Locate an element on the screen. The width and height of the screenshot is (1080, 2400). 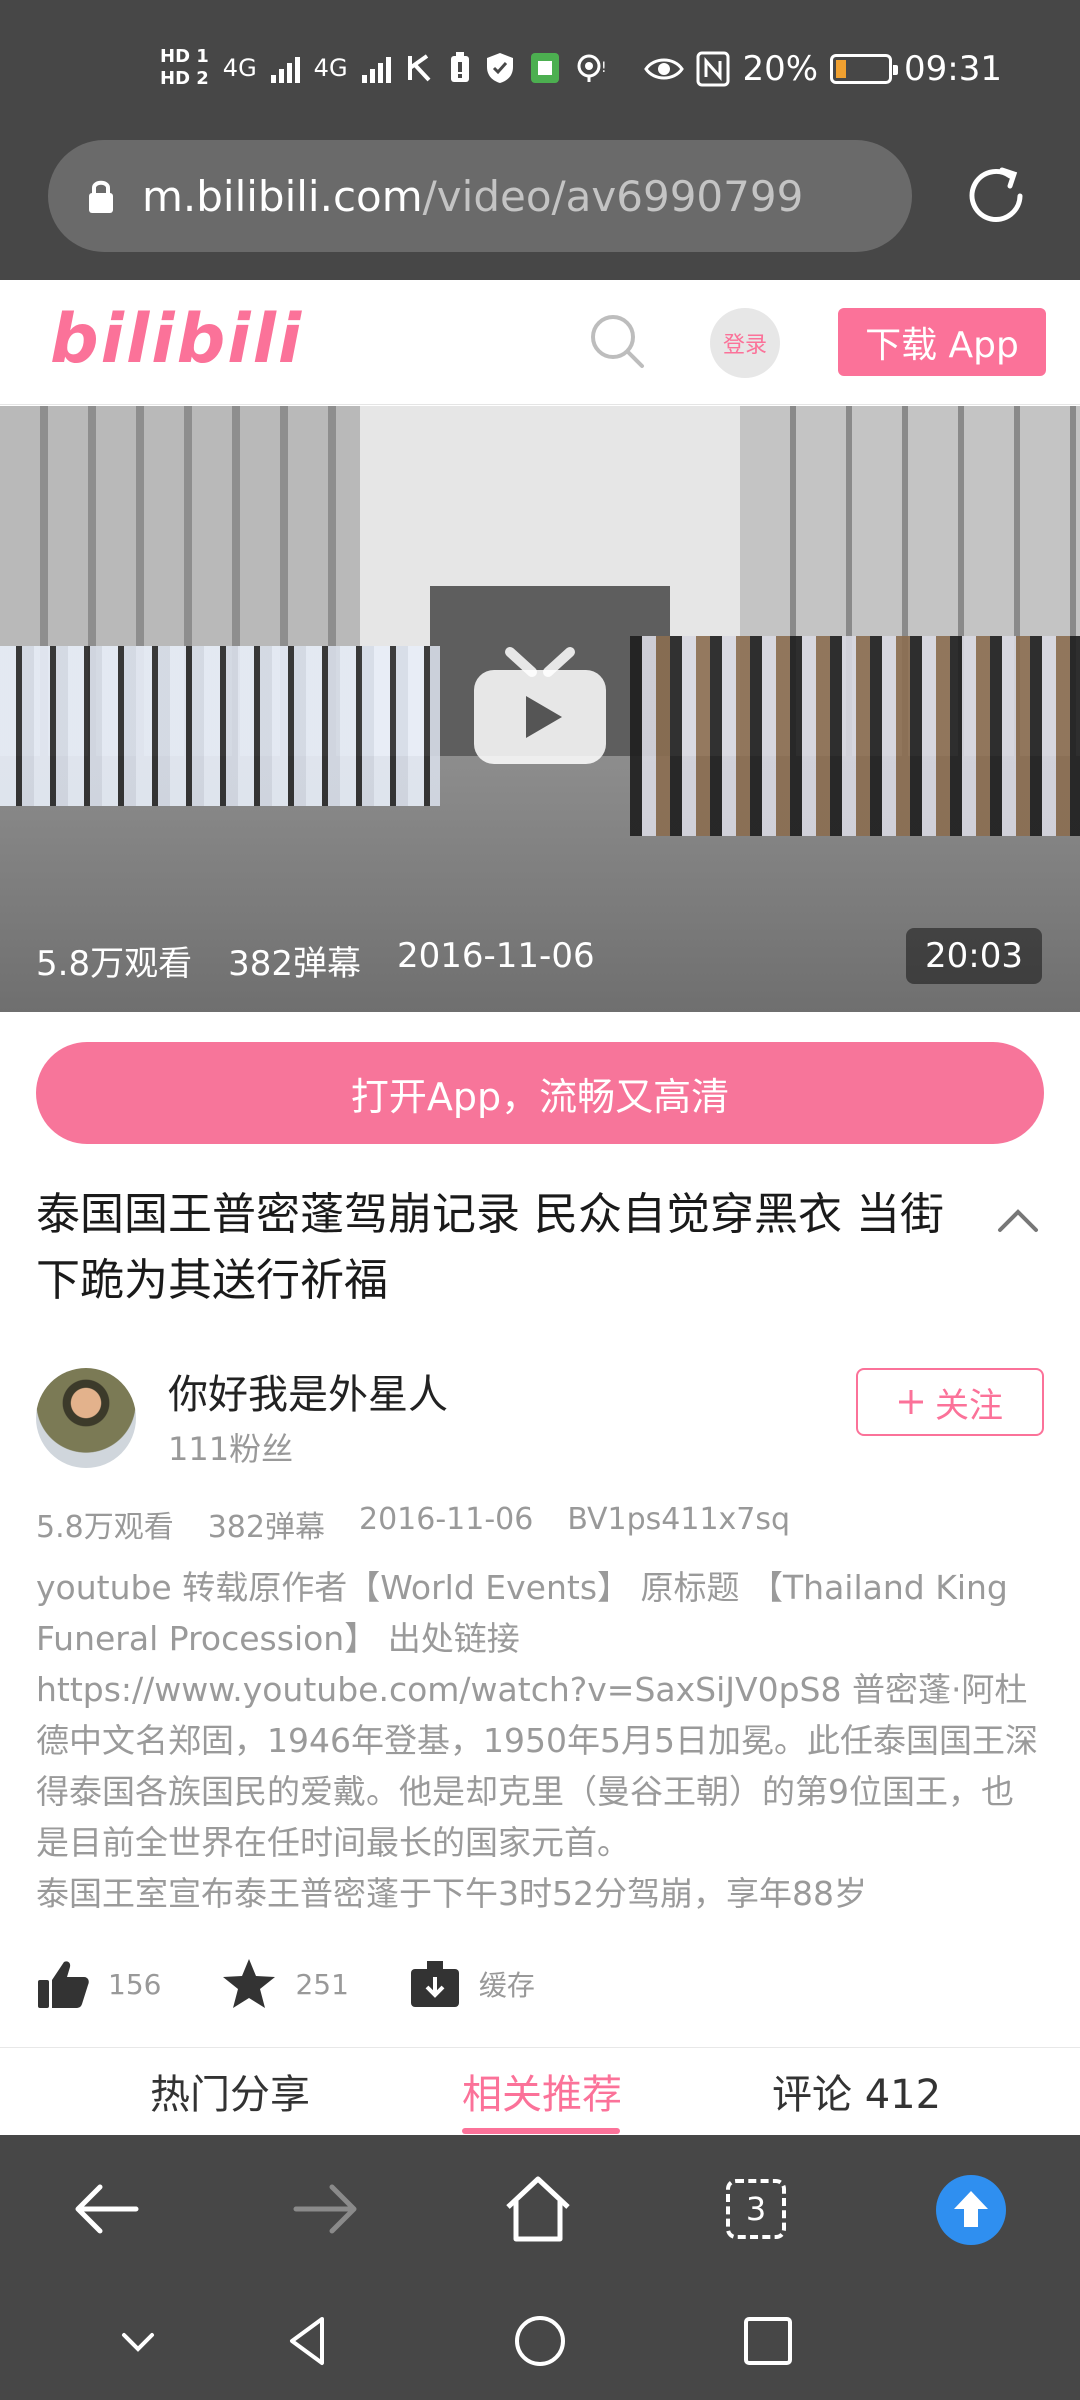
favorite-count: 251 is located at coordinates (322, 1984).